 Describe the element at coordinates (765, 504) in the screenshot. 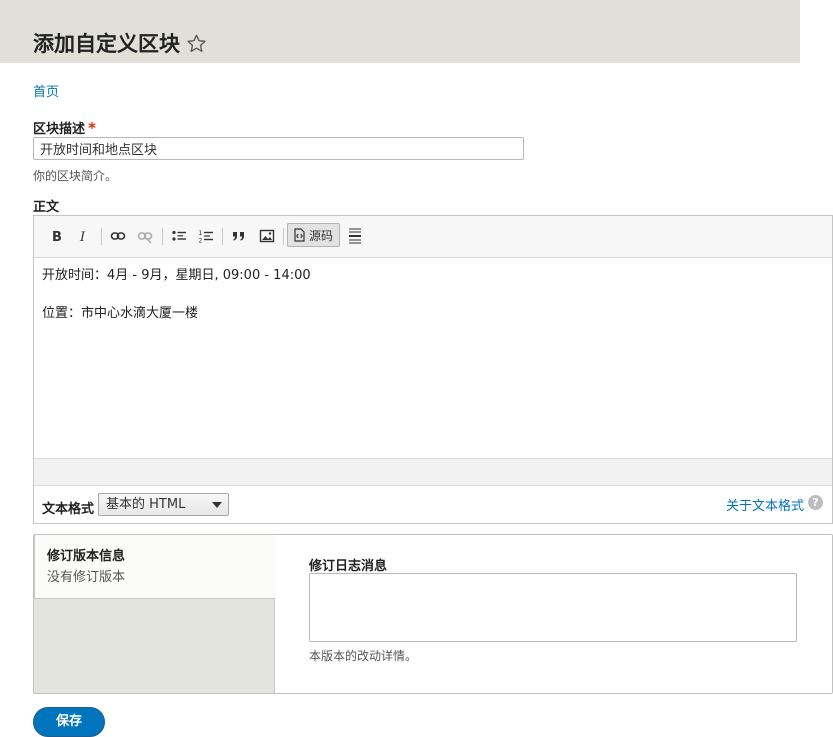

I see `text-format-help-link: 关于文本格式` at that location.